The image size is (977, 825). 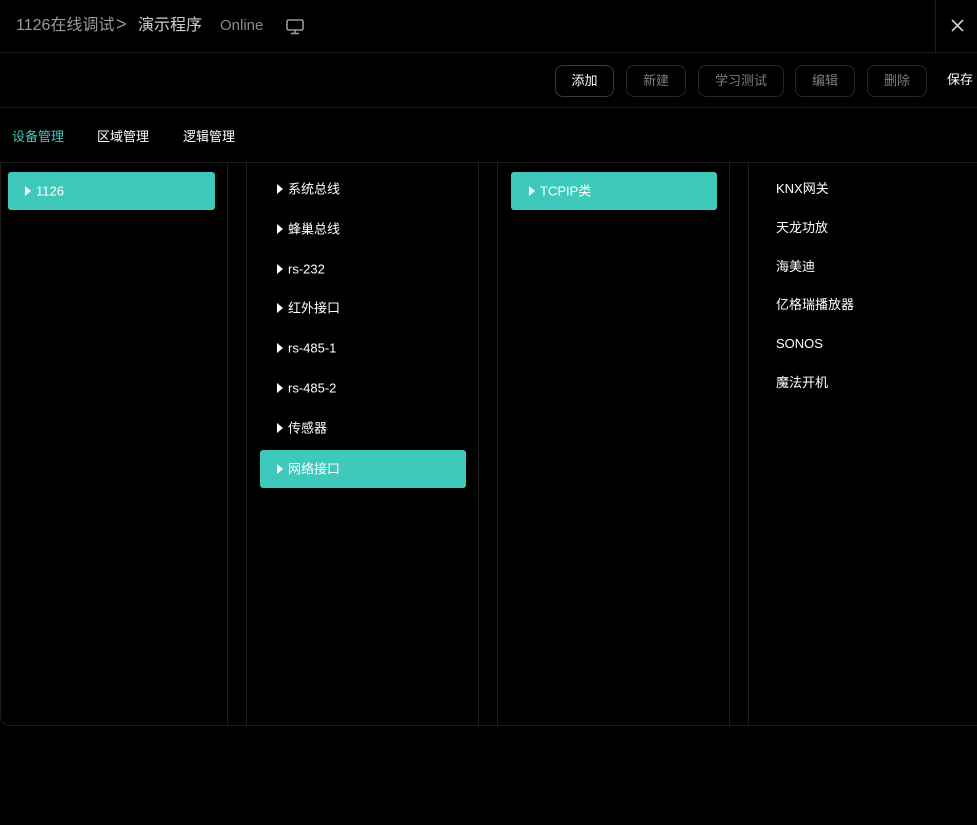 What do you see at coordinates (862, 305) in the screenshot?
I see `device-item: 亿格瑞播放器` at bounding box center [862, 305].